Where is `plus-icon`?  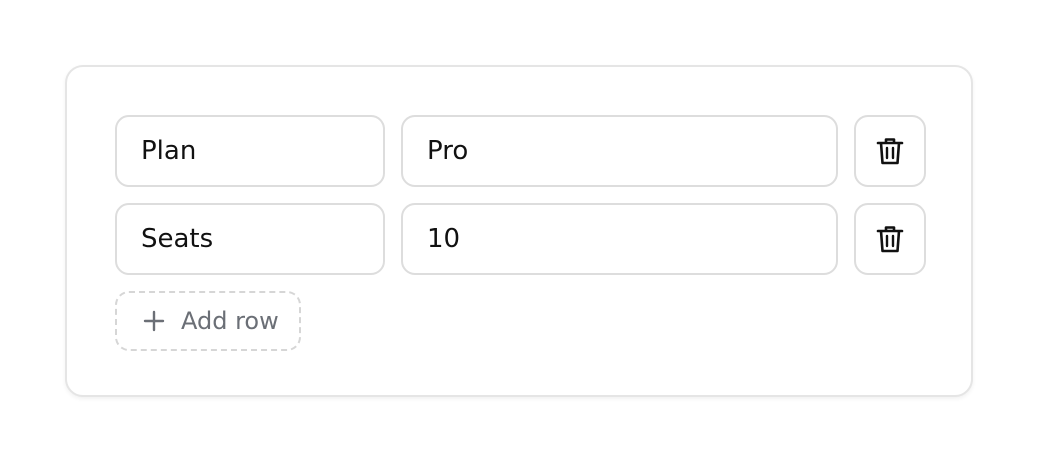
plus-icon is located at coordinates (154, 321).